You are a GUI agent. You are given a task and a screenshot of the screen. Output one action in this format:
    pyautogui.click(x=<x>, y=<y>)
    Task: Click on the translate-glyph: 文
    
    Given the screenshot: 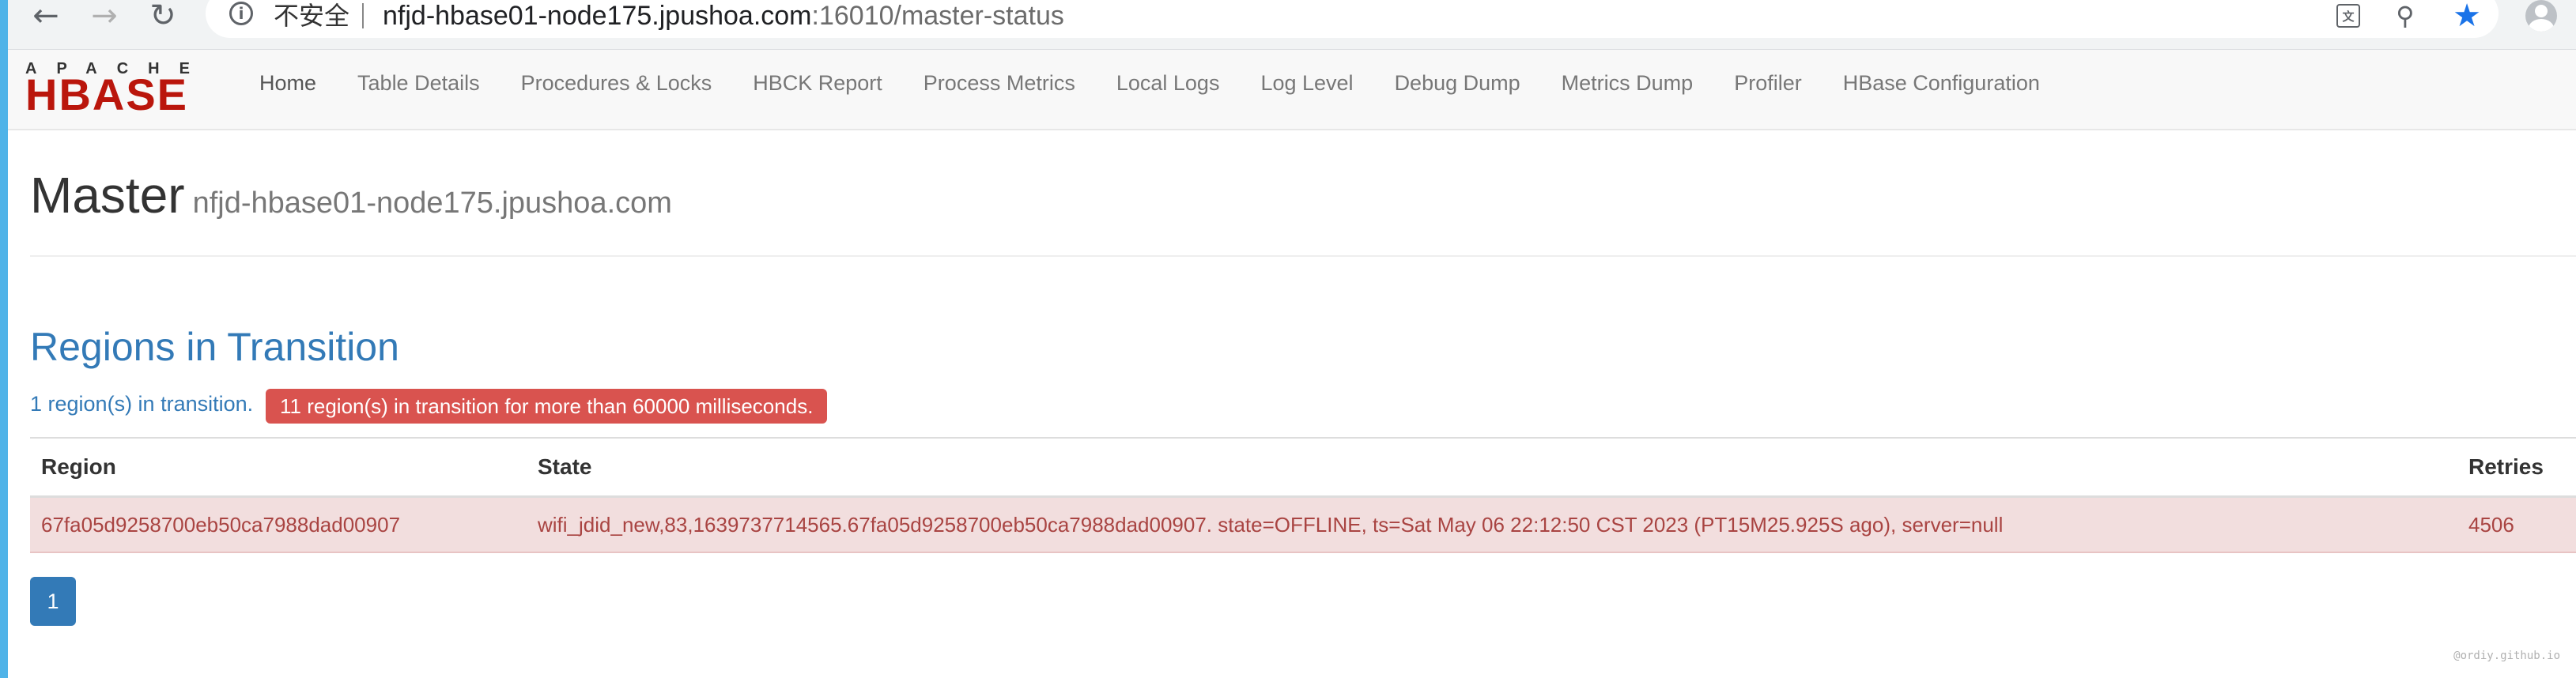 What is the action you would take?
    pyautogui.click(x=2348, y=16)
    